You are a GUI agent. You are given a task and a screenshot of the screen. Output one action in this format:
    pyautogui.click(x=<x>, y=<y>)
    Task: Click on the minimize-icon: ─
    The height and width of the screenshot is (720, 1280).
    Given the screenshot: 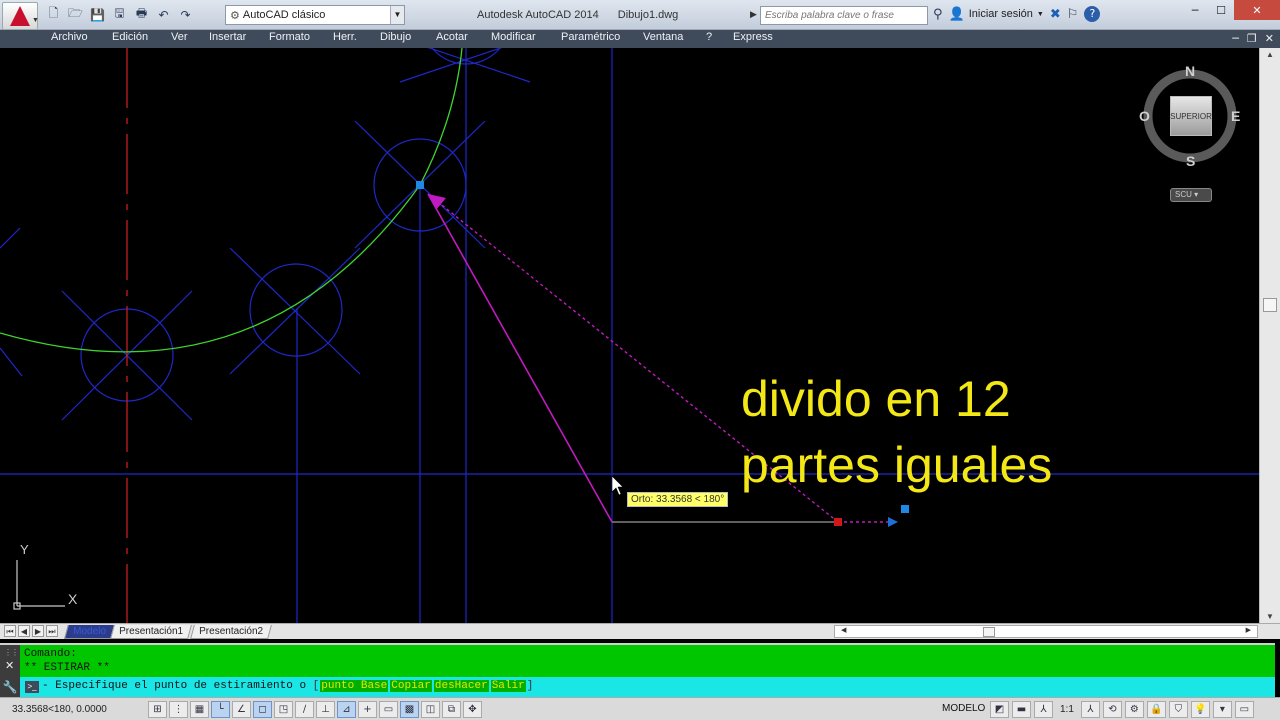 What is the action you would take?
    pyautogui.click(x=1195, y=10)
    